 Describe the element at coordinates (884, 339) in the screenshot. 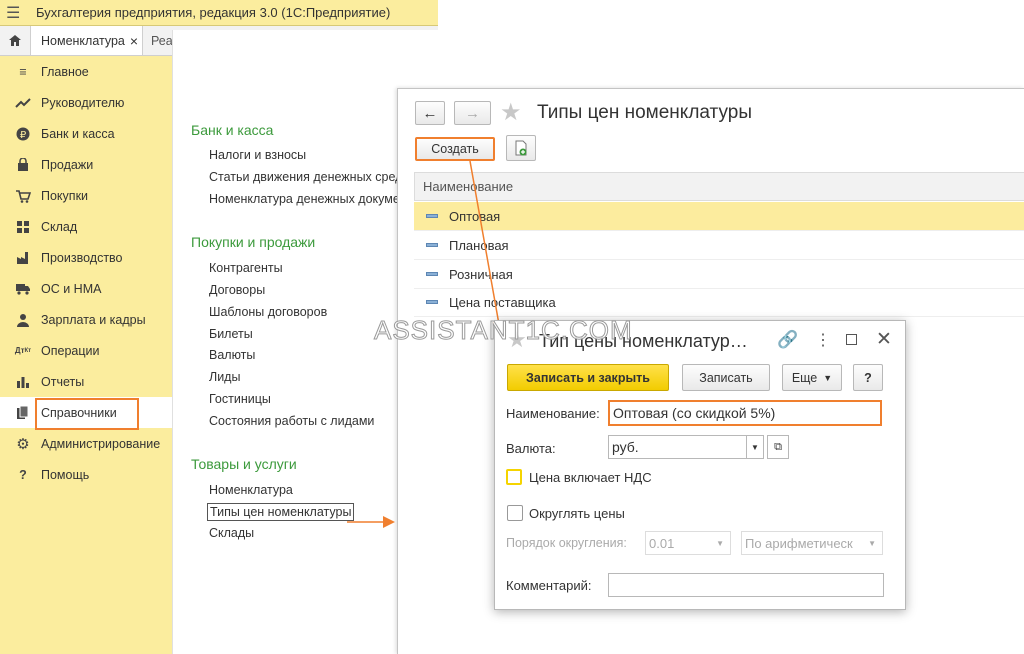

I see `close-icon: ✕` at that location.